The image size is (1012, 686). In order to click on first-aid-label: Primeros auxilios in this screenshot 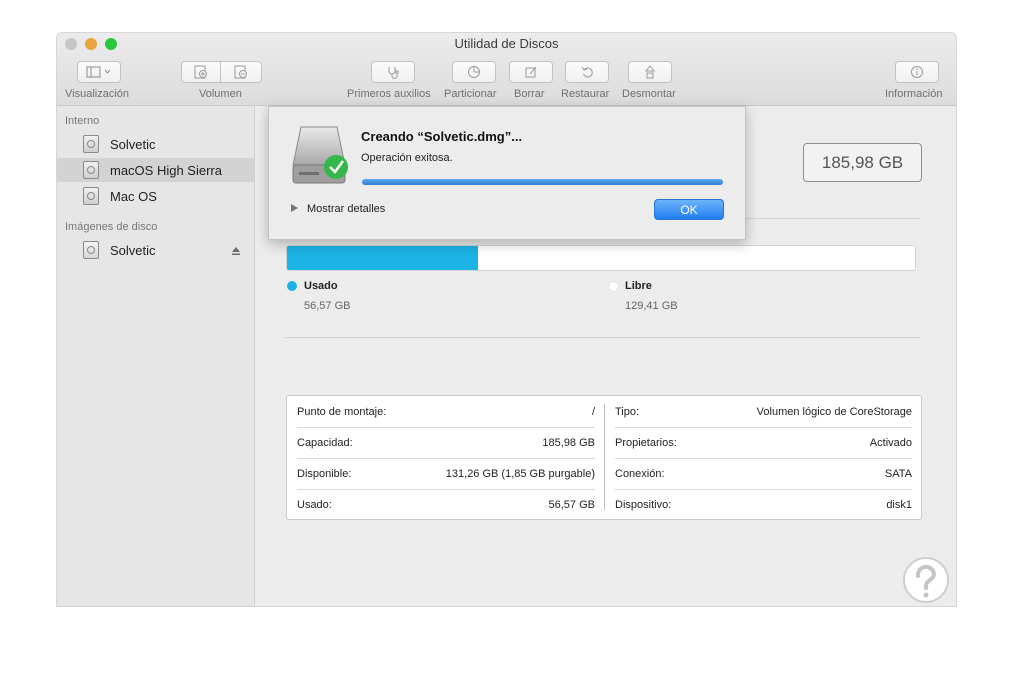, I will do `click(389, 94)`.